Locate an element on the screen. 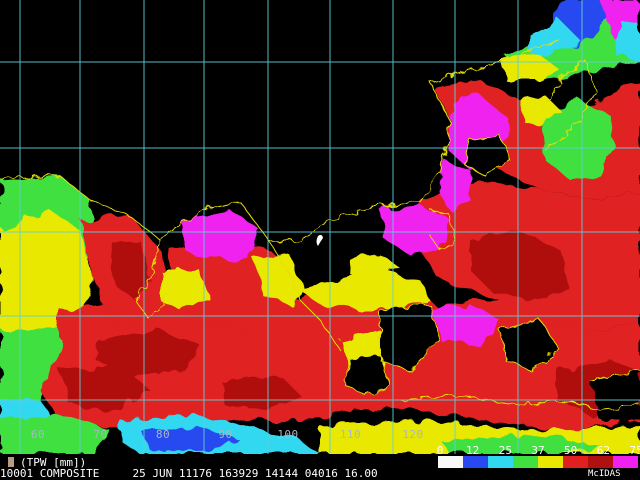 The width and height of the screenshot is (640, 480). legend-colorbar is located at coordinates (538, 462).